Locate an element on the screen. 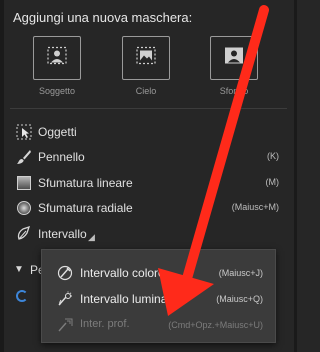  menu-item-shortcut: (Cmd+Opz.+Maiusc+U) is located at coordinates (215, 325).